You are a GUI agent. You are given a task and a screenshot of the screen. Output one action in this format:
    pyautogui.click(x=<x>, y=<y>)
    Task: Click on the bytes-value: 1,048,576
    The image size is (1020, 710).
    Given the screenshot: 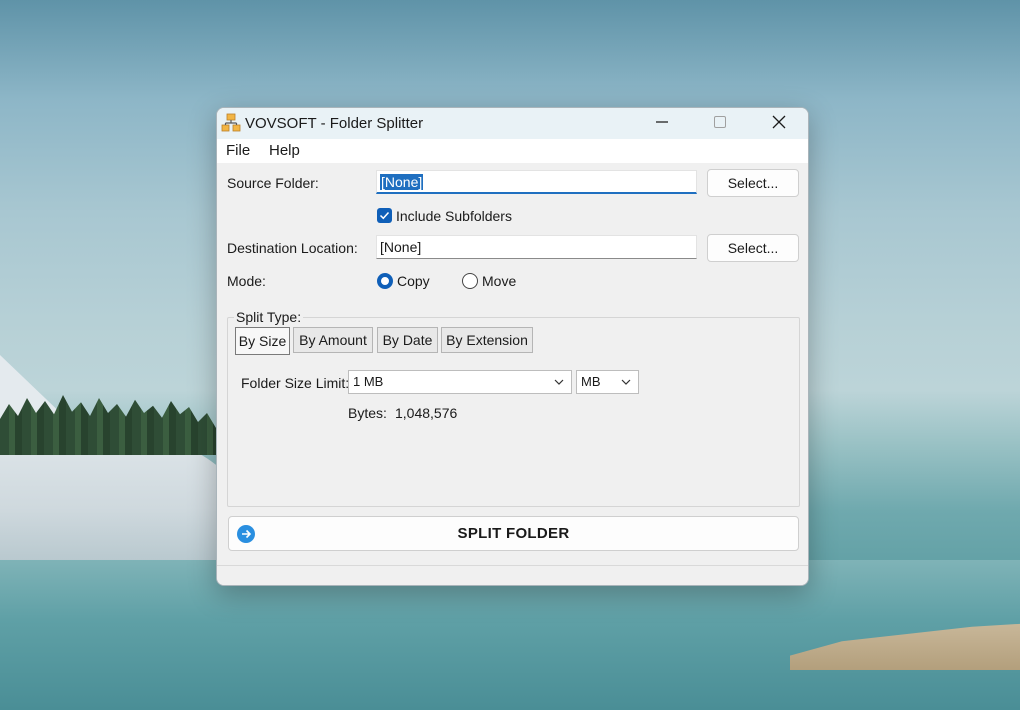 What is the action you would take?
    pyautogui.click(x=426, y=413)
    